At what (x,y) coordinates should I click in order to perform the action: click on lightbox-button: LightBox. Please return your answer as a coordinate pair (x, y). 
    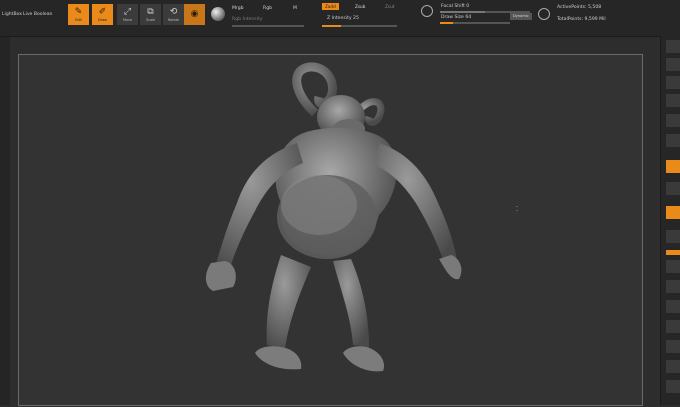
    Looking at the image, I should click on (12, 14).